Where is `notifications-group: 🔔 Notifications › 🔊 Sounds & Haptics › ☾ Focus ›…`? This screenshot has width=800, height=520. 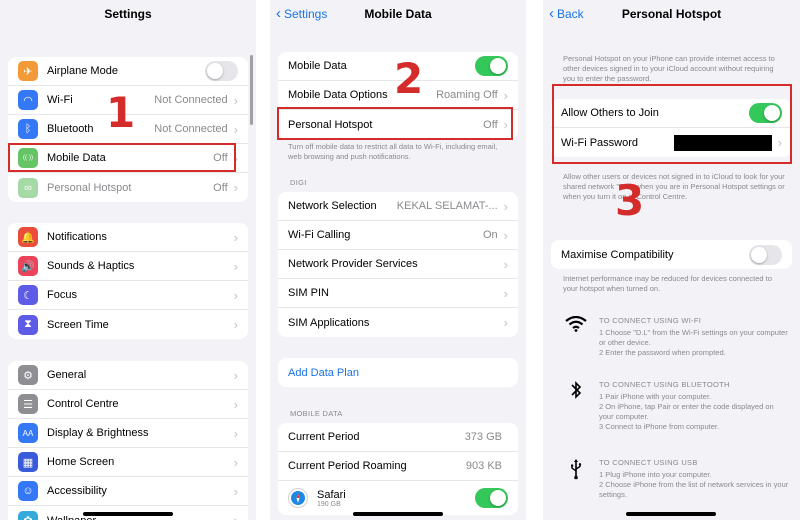 notifications-group: 🔔 Notifications › 🔊 Sounds & Haptics › ☾ Focus ›… is located at coordinates (128, 281).